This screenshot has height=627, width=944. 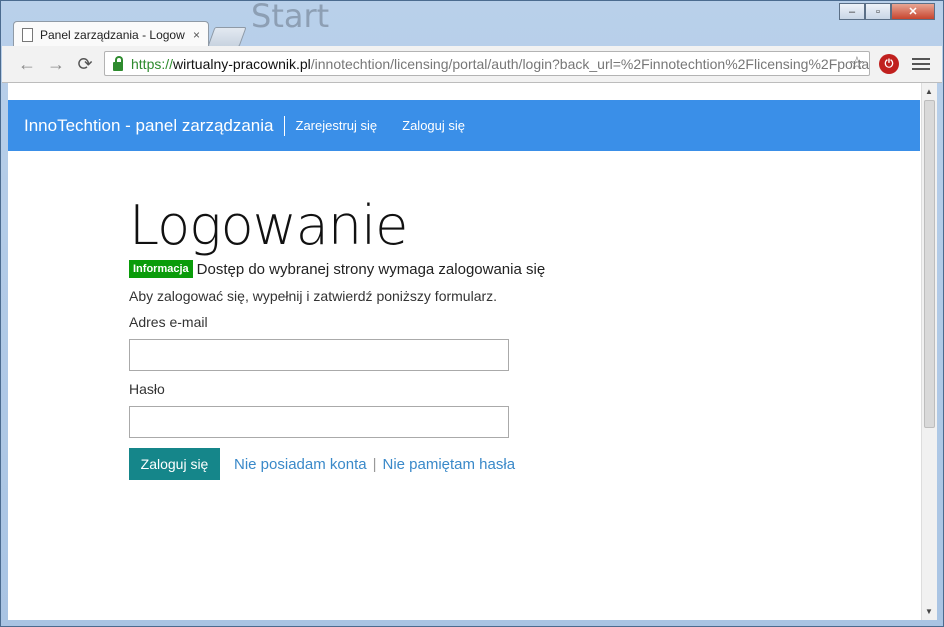 I want to click on page-icon, so click(x=27, y=34).